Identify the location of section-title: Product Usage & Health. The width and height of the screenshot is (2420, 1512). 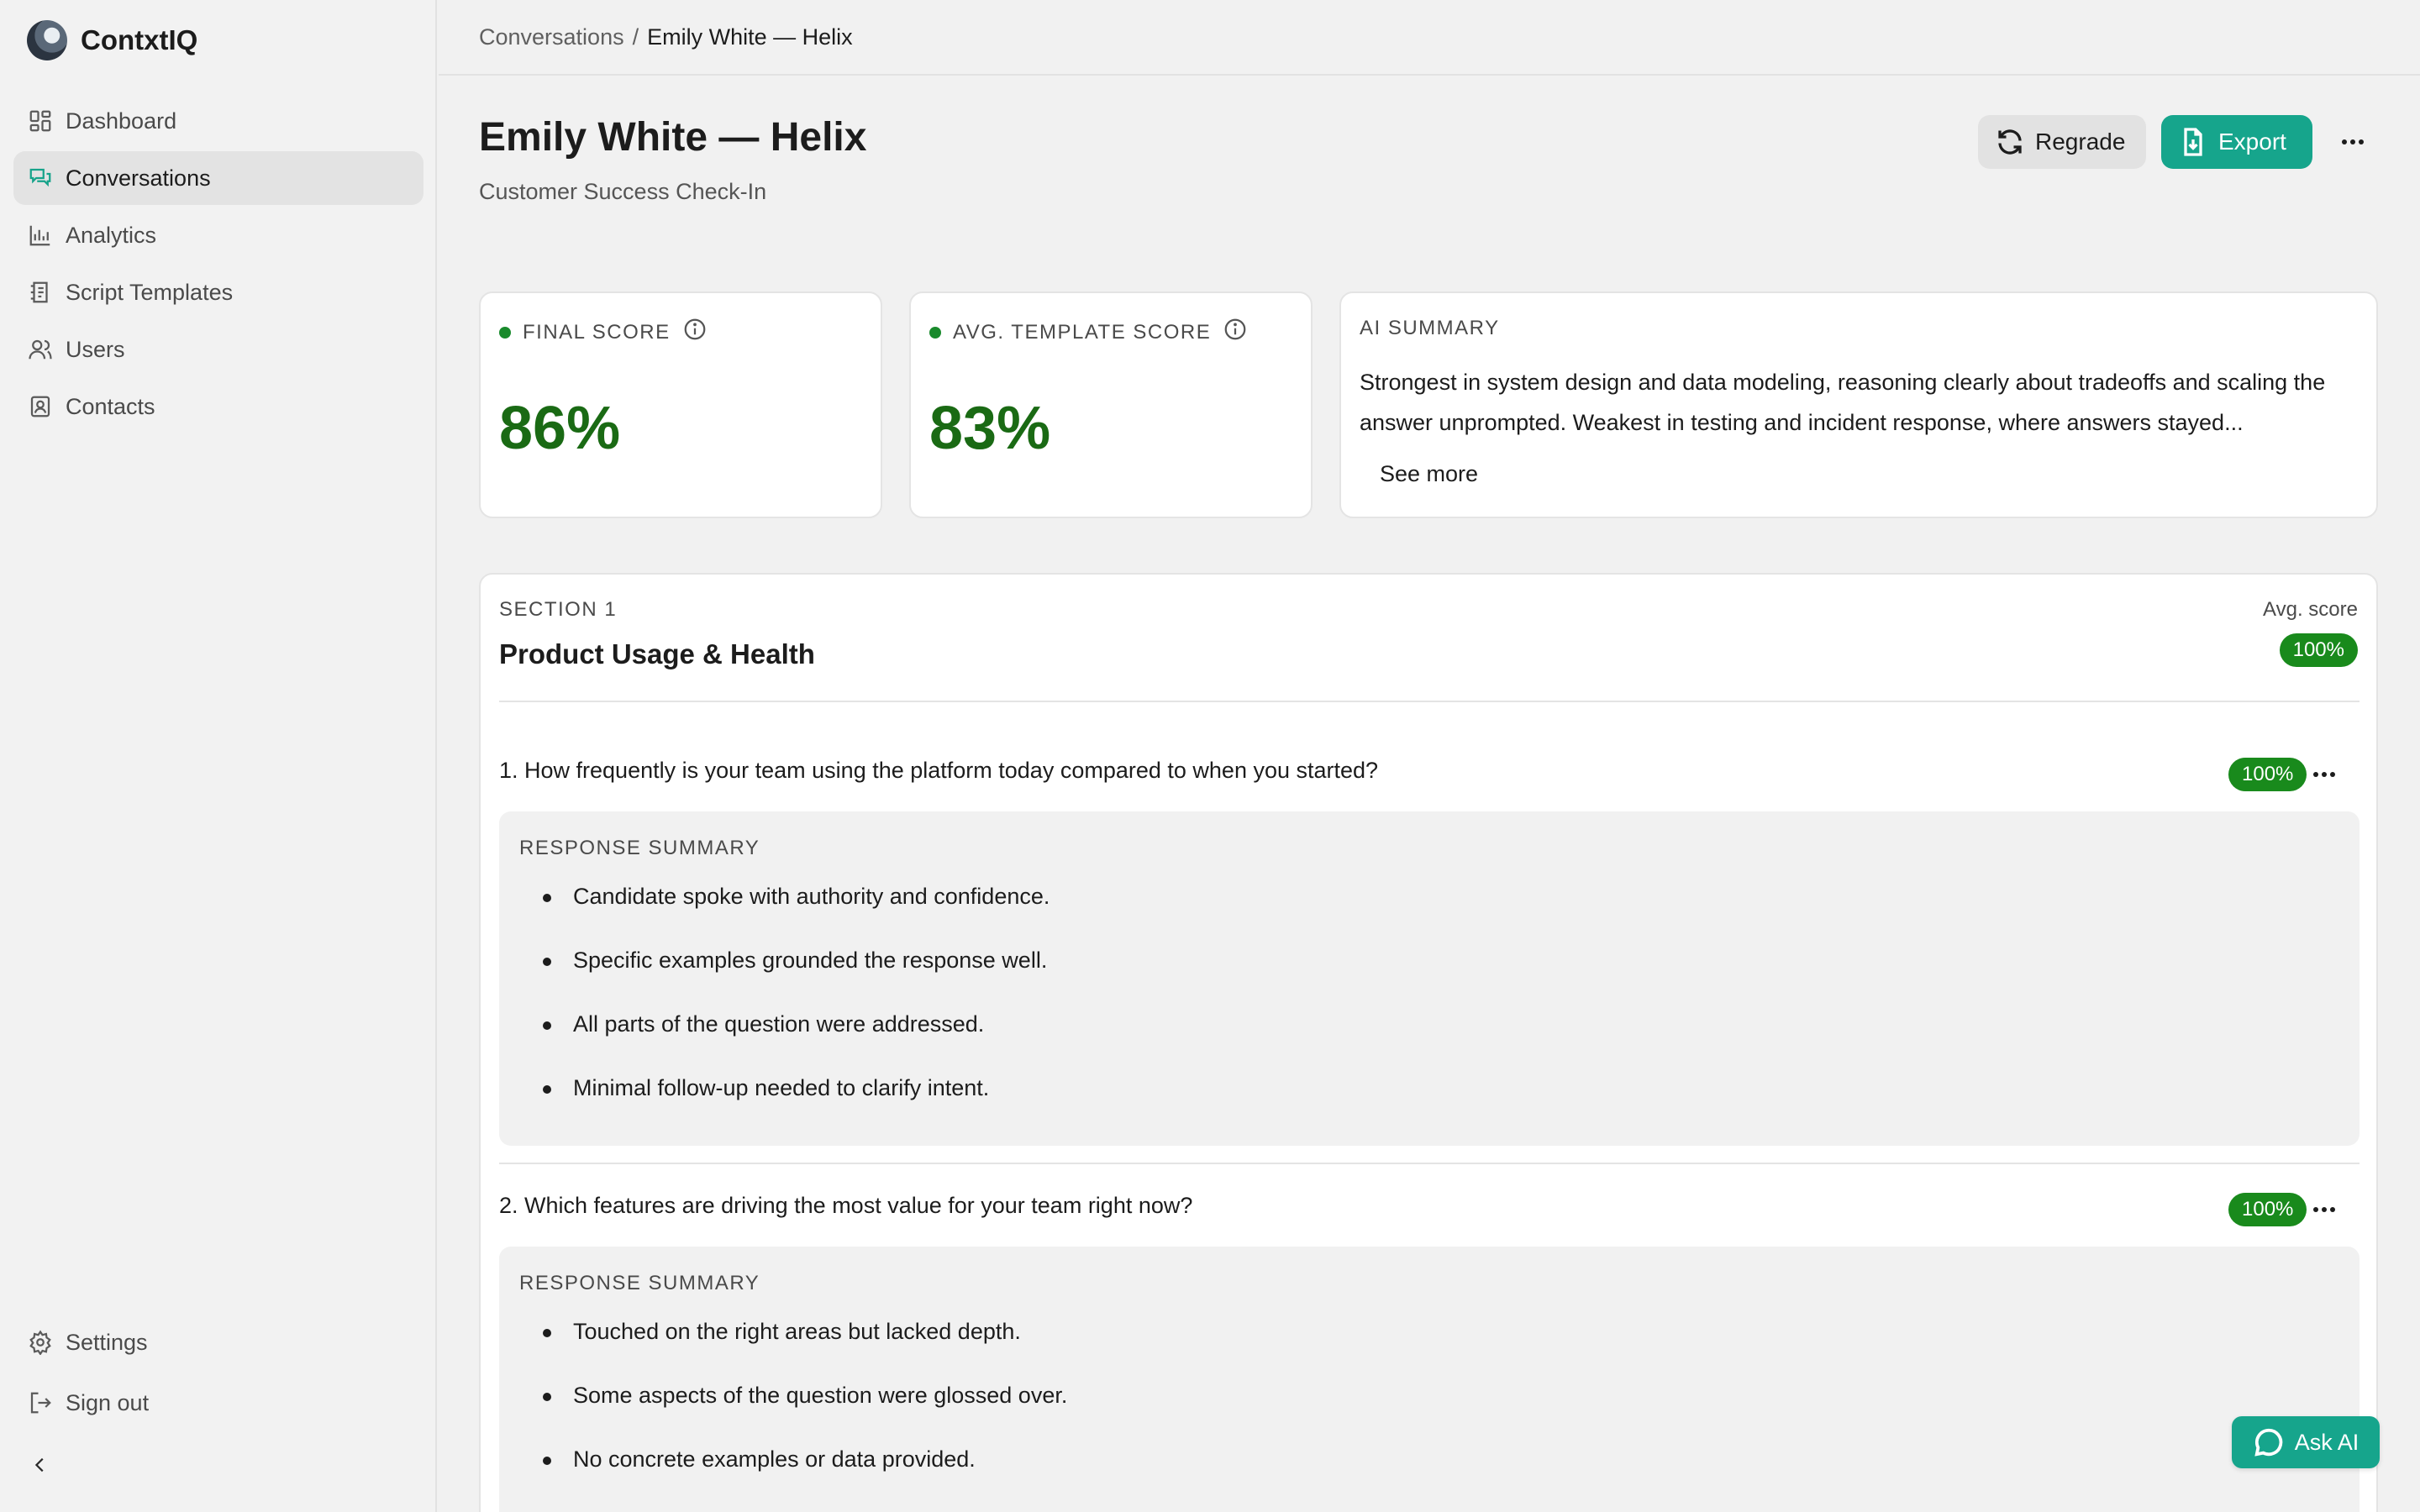
(657, 653).